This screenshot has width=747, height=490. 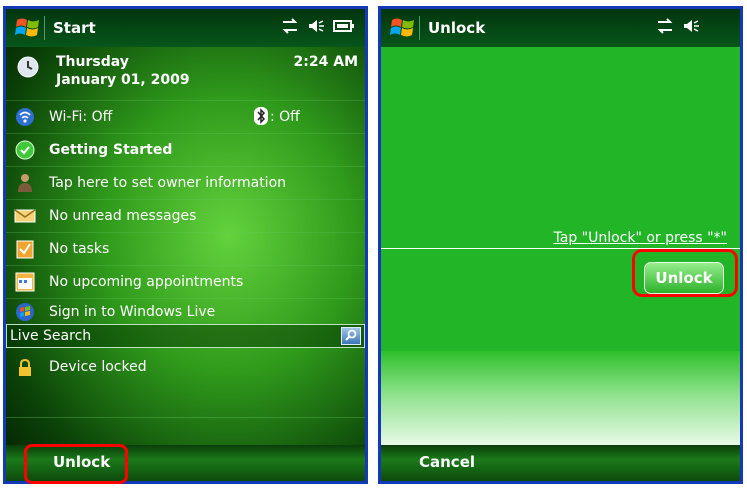 I want to click on date-time-panel: Thursday January 01, 2009 2:24 AM, so click(x=185, y=73).